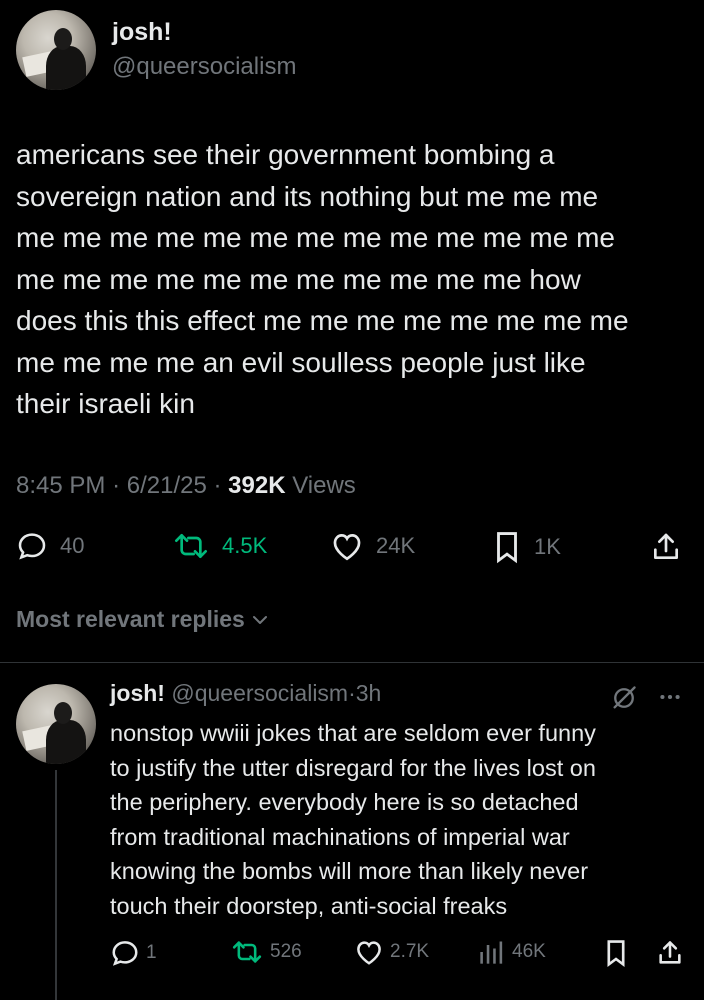 The width and height of the screenshot is (704, 1000). Describe the element at coordinates (257, 485) in the screenshot. I see `views-count: 392K` at that location.